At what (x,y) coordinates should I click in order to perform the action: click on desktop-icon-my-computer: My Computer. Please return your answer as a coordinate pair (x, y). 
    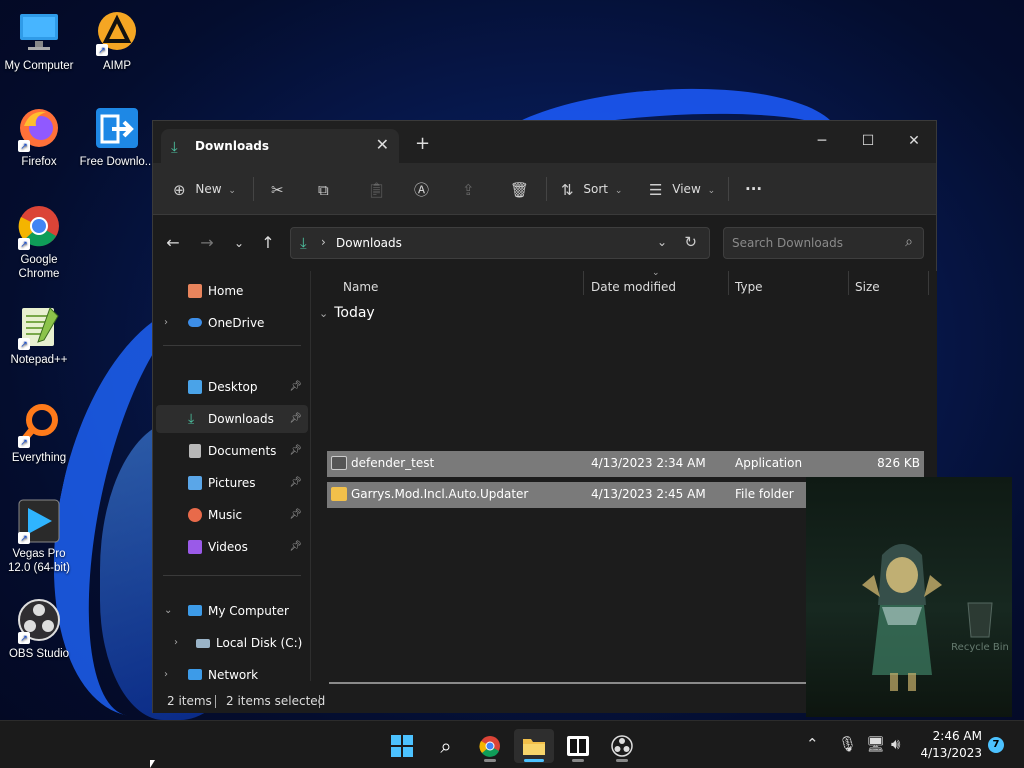
    Looking at the image, I should click on (39, 41).